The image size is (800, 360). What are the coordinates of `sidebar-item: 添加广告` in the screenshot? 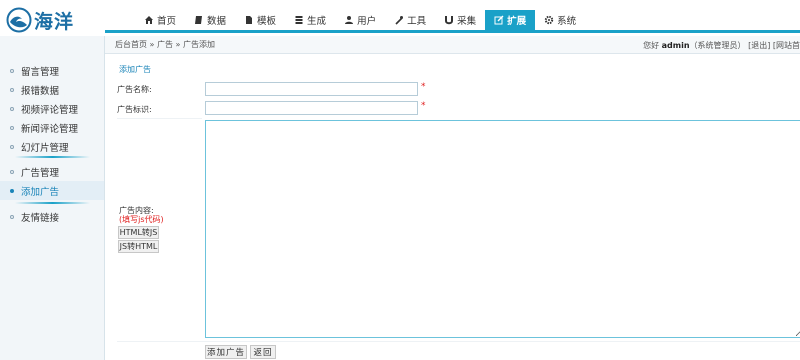 It's located at (52, 190).